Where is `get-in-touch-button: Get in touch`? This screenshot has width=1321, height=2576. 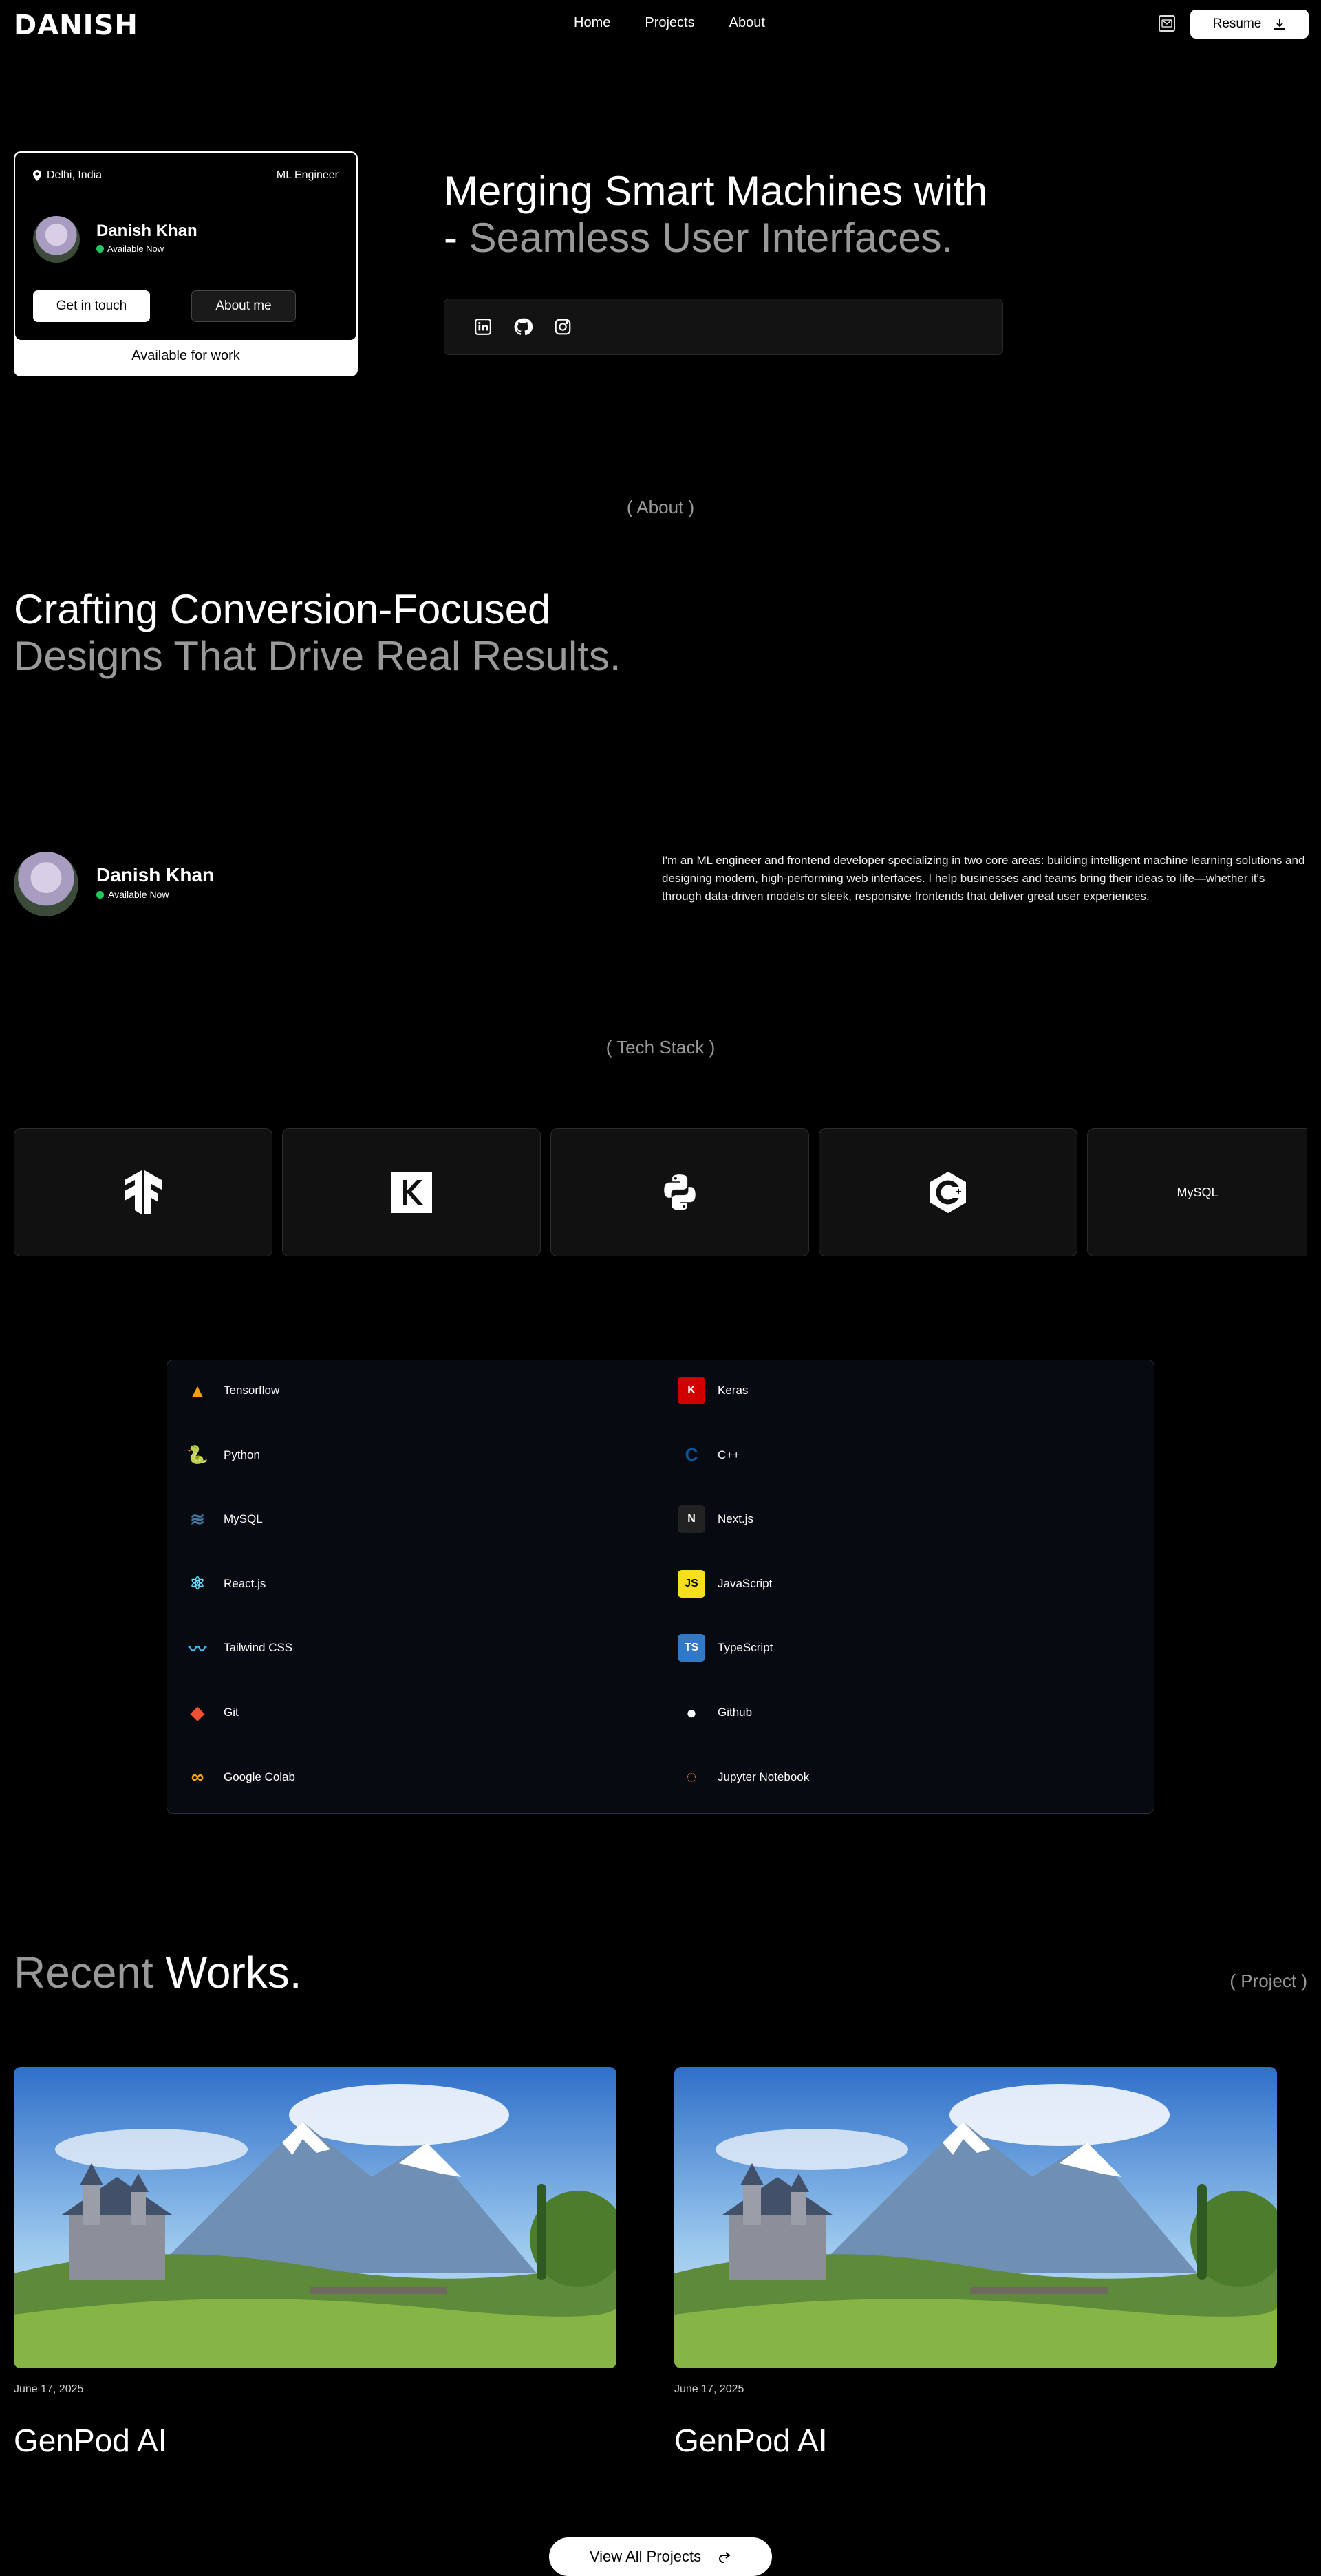
get-in-touch-button: Get in touch is located at coordinates (91, 306).